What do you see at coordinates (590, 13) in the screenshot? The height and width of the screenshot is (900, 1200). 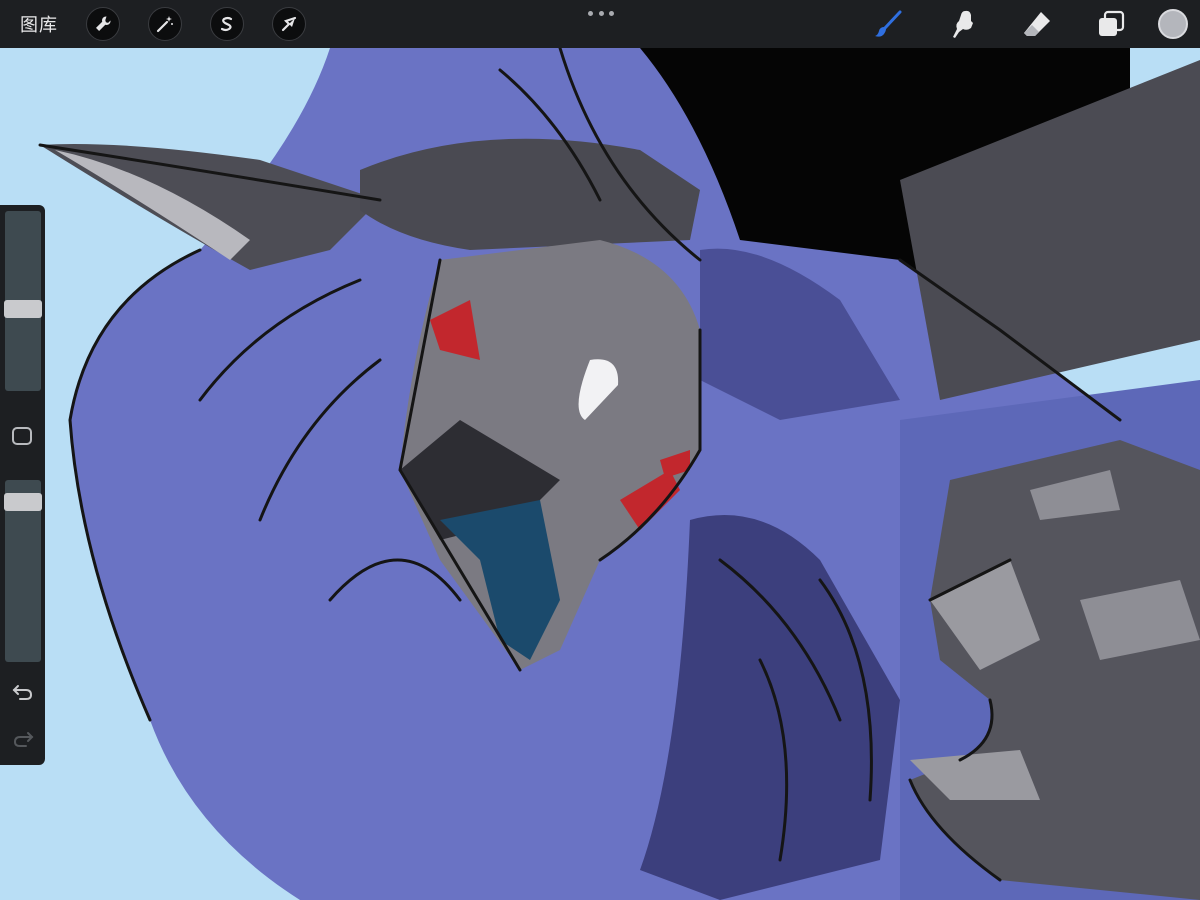 I see `ellipsis-icon` at bounding box center [590, 13].